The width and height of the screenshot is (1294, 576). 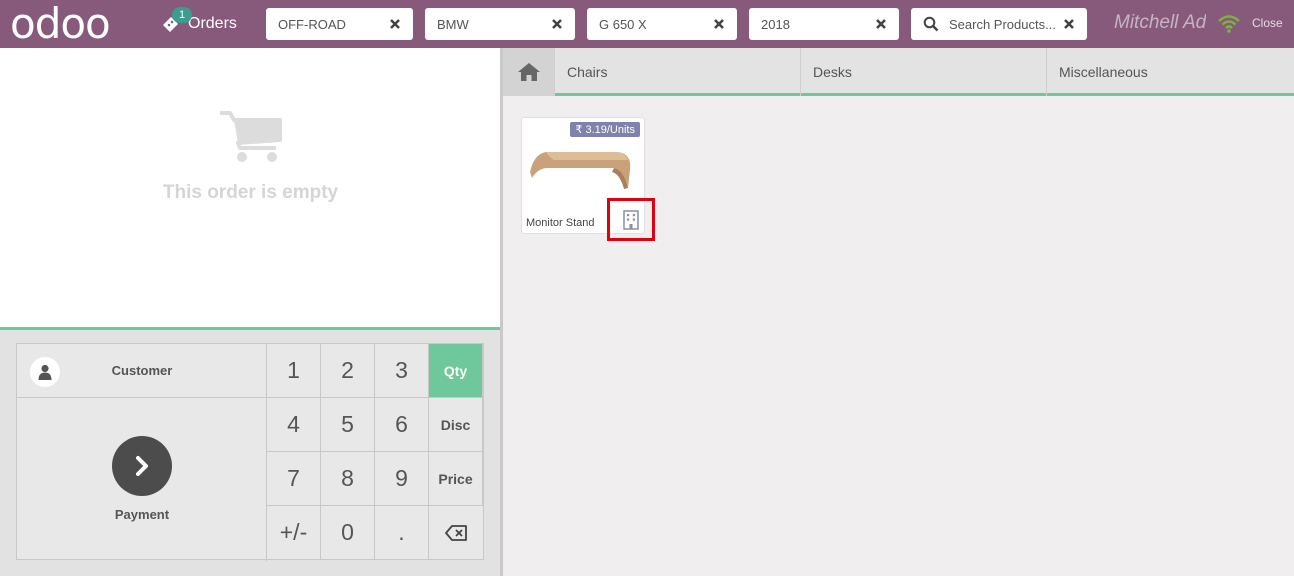 I want to click on payment-label: Payment, so click(x=142, y=514).